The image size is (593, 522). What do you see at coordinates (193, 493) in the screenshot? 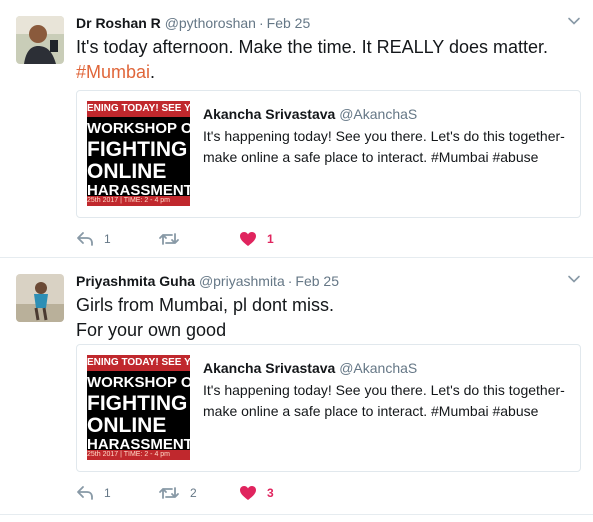
I see `retweet-count: 2` at bounding box center [193, 493].